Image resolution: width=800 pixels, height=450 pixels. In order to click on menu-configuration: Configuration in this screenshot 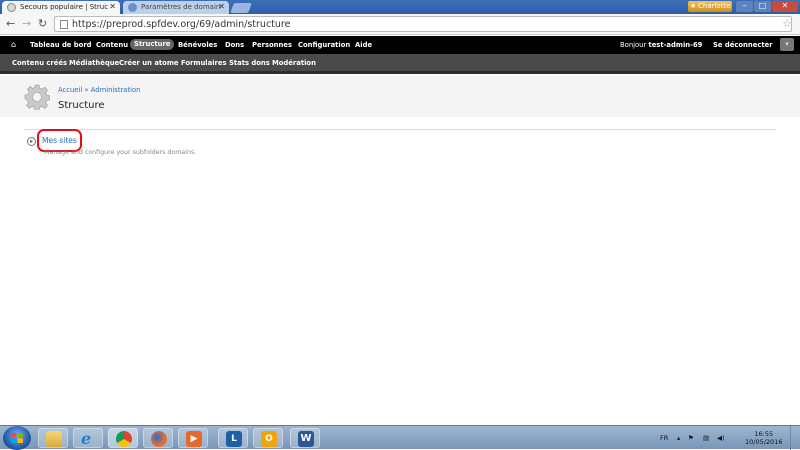, I will do `click(324, 45)`.